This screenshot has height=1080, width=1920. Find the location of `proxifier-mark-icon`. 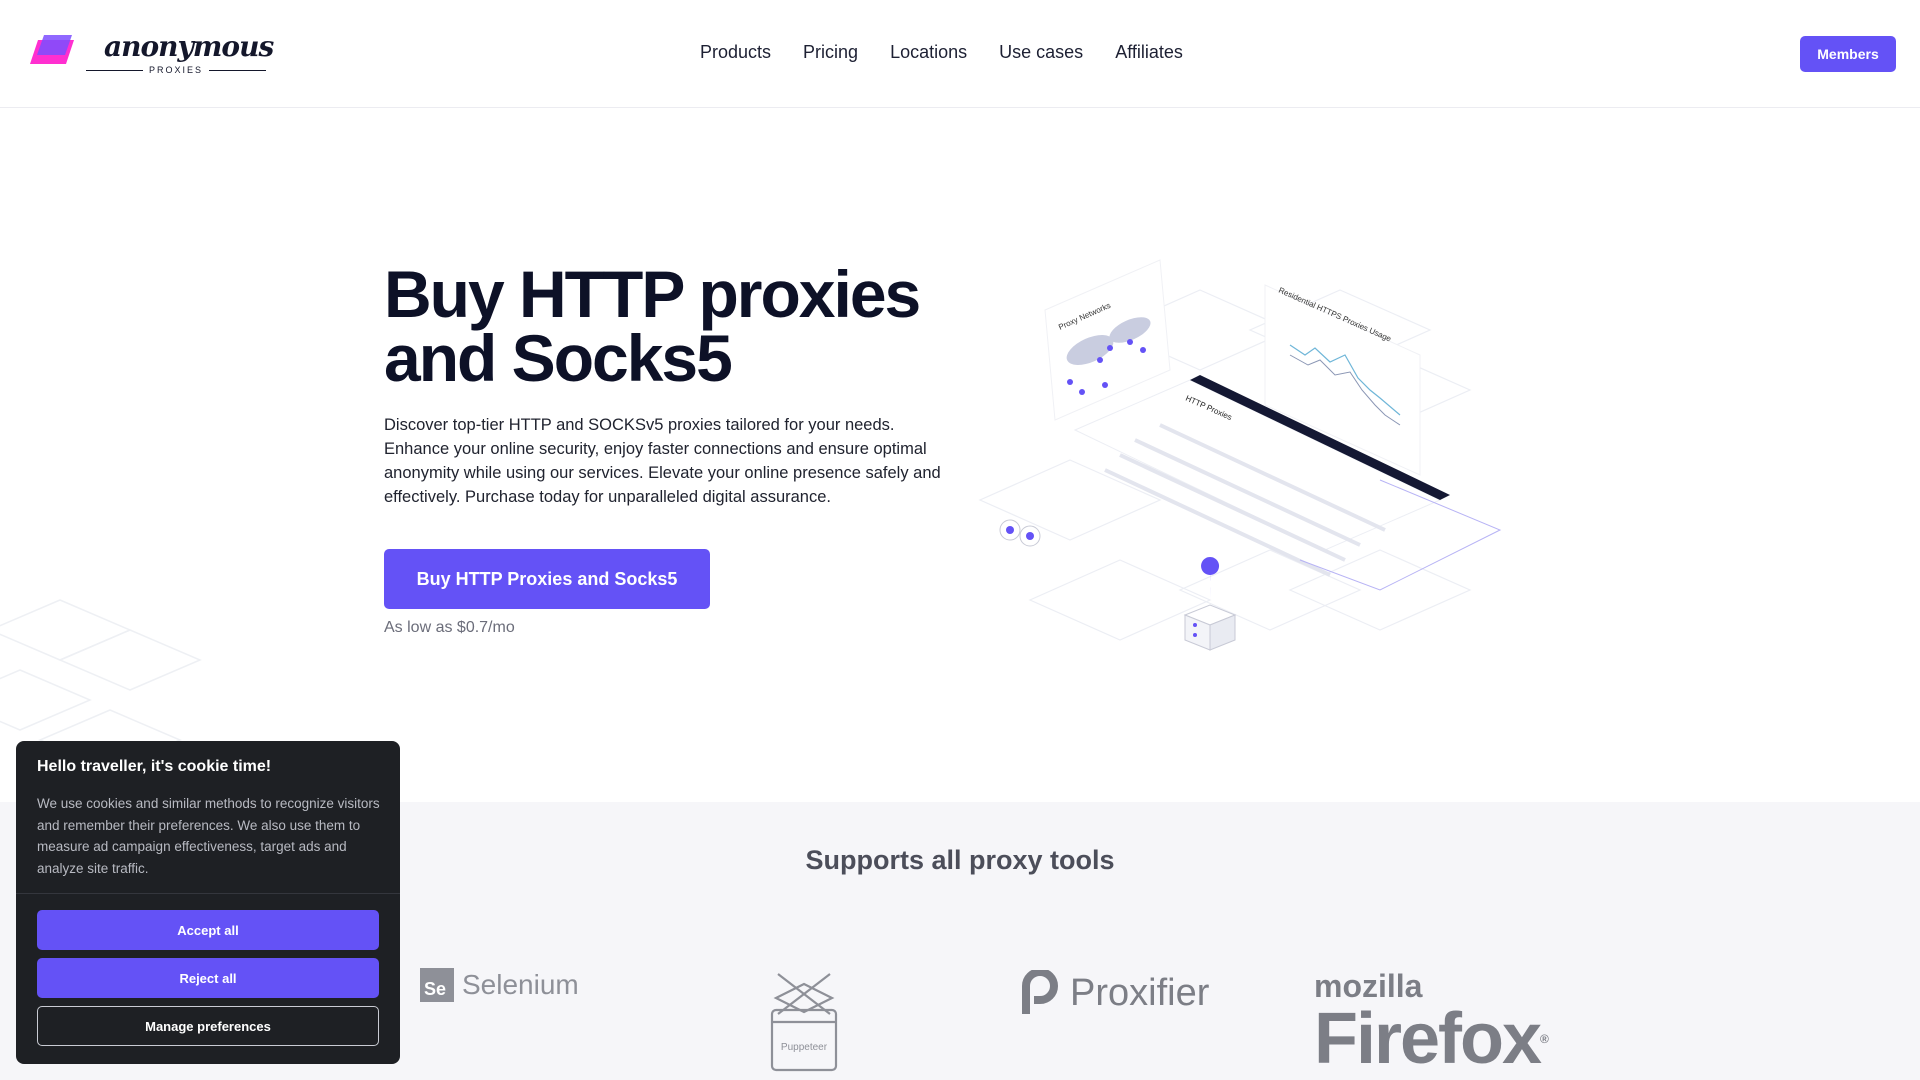

proxifier-mark-icon is located at coordinates (1040, 992).